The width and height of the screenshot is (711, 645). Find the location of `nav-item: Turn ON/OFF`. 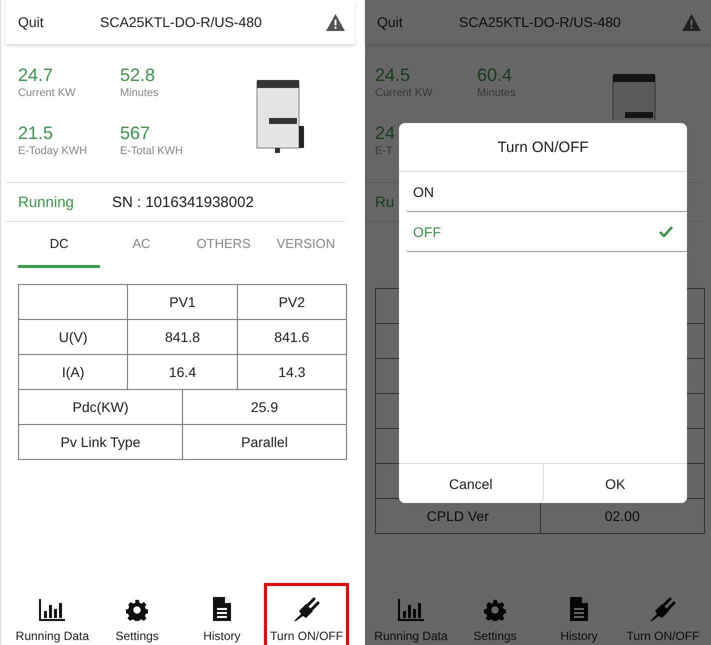

nav-item: Turn ON/OFF is located at coordinates (306, 614).